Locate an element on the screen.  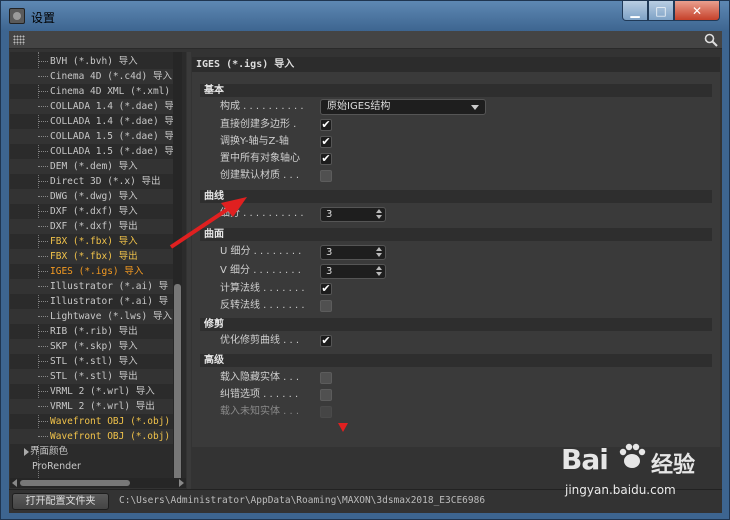
tree-item: DEM (*.dem) 导入 is located at coordinates (96, 166).